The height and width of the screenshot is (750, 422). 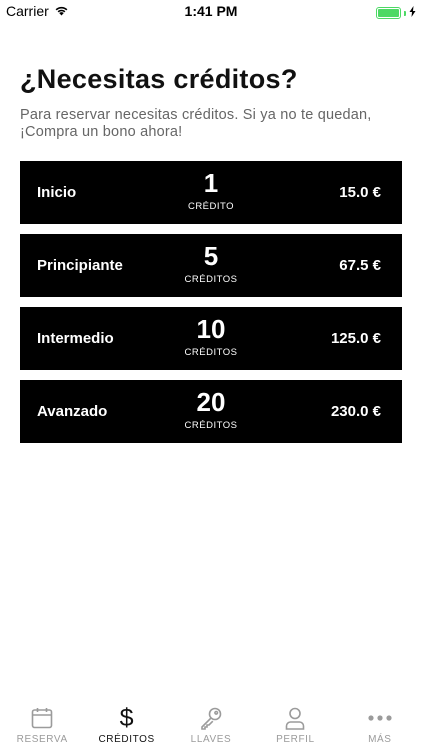 I want to click on tab-label: CRÉDITOS, so click(x=126, y=739).